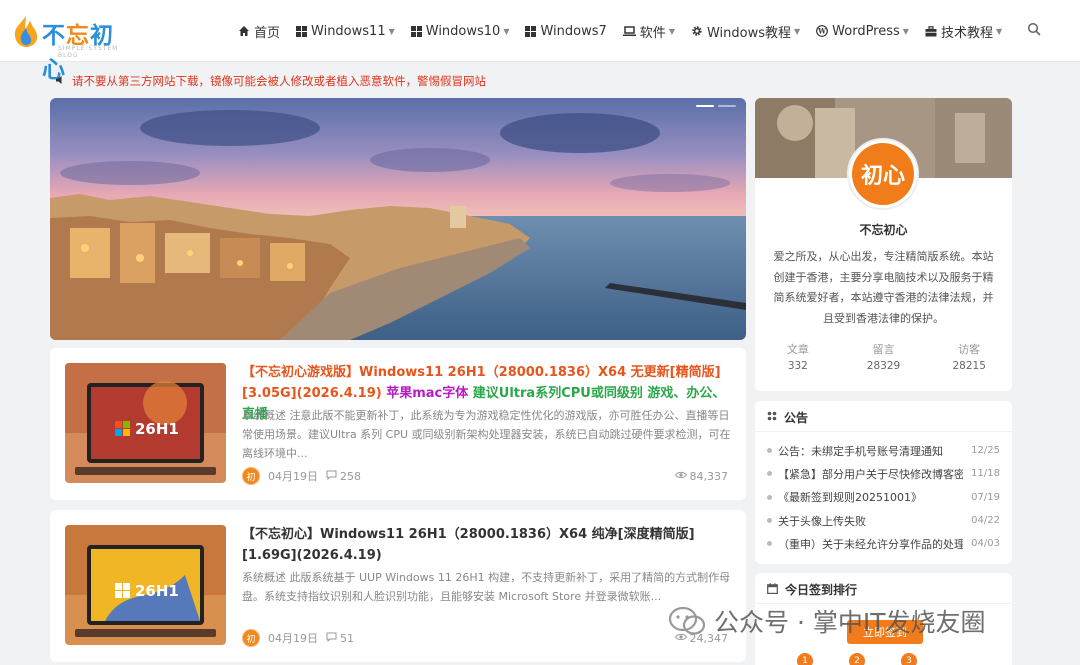 The image size is (1080, 665). I want to click on gear-icon, so click(697, 31).